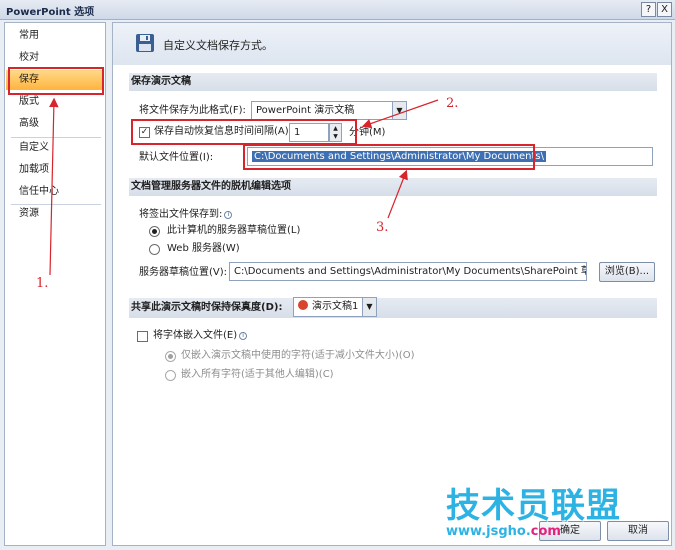 The image size is (675, 550). I want to click on watermark-url: www.jsgho.com, so click(503, 531).